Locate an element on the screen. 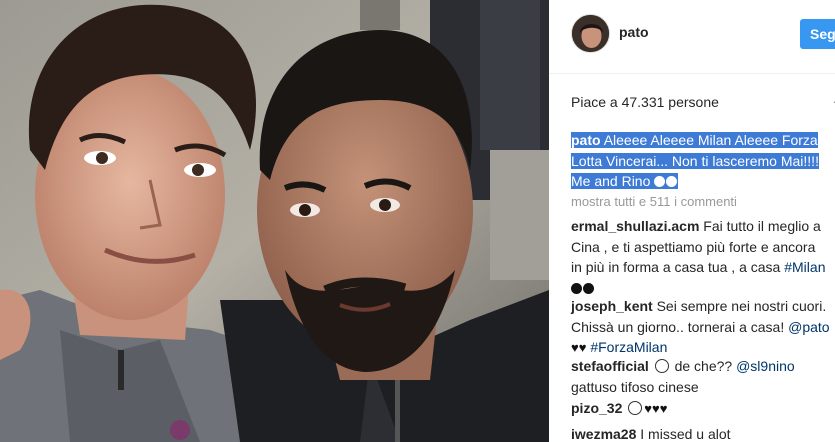 The height and width of the screenshot is (442, 835). comment-text: Fai tutto il meglio a is located at coordinates (762, 226).